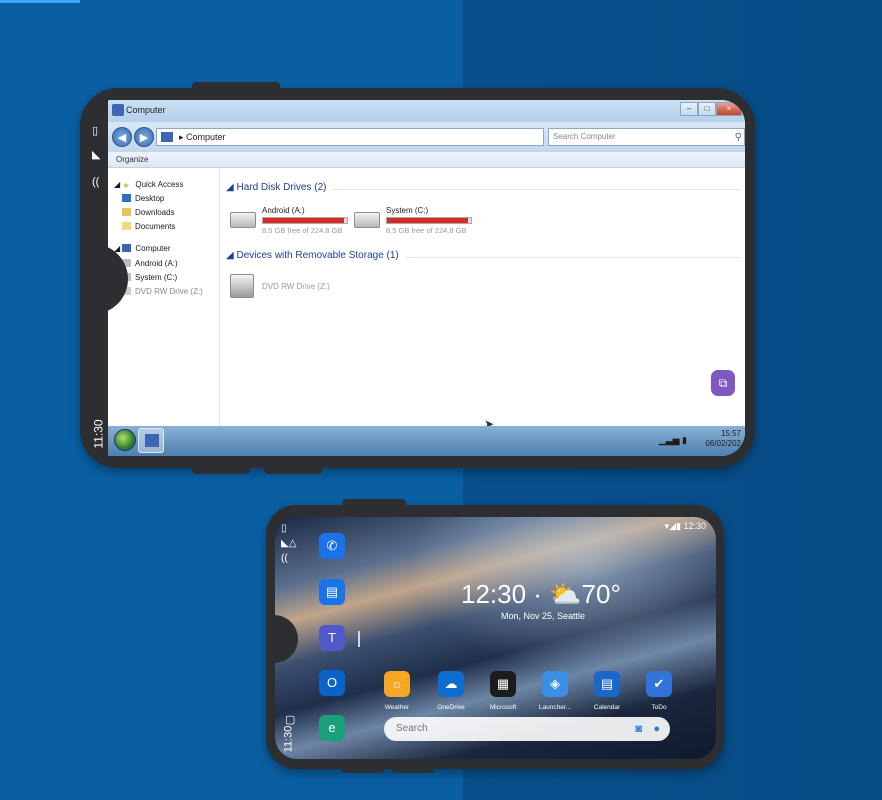  I want to click on nav-item-label: System (C:), so click(156, 277).